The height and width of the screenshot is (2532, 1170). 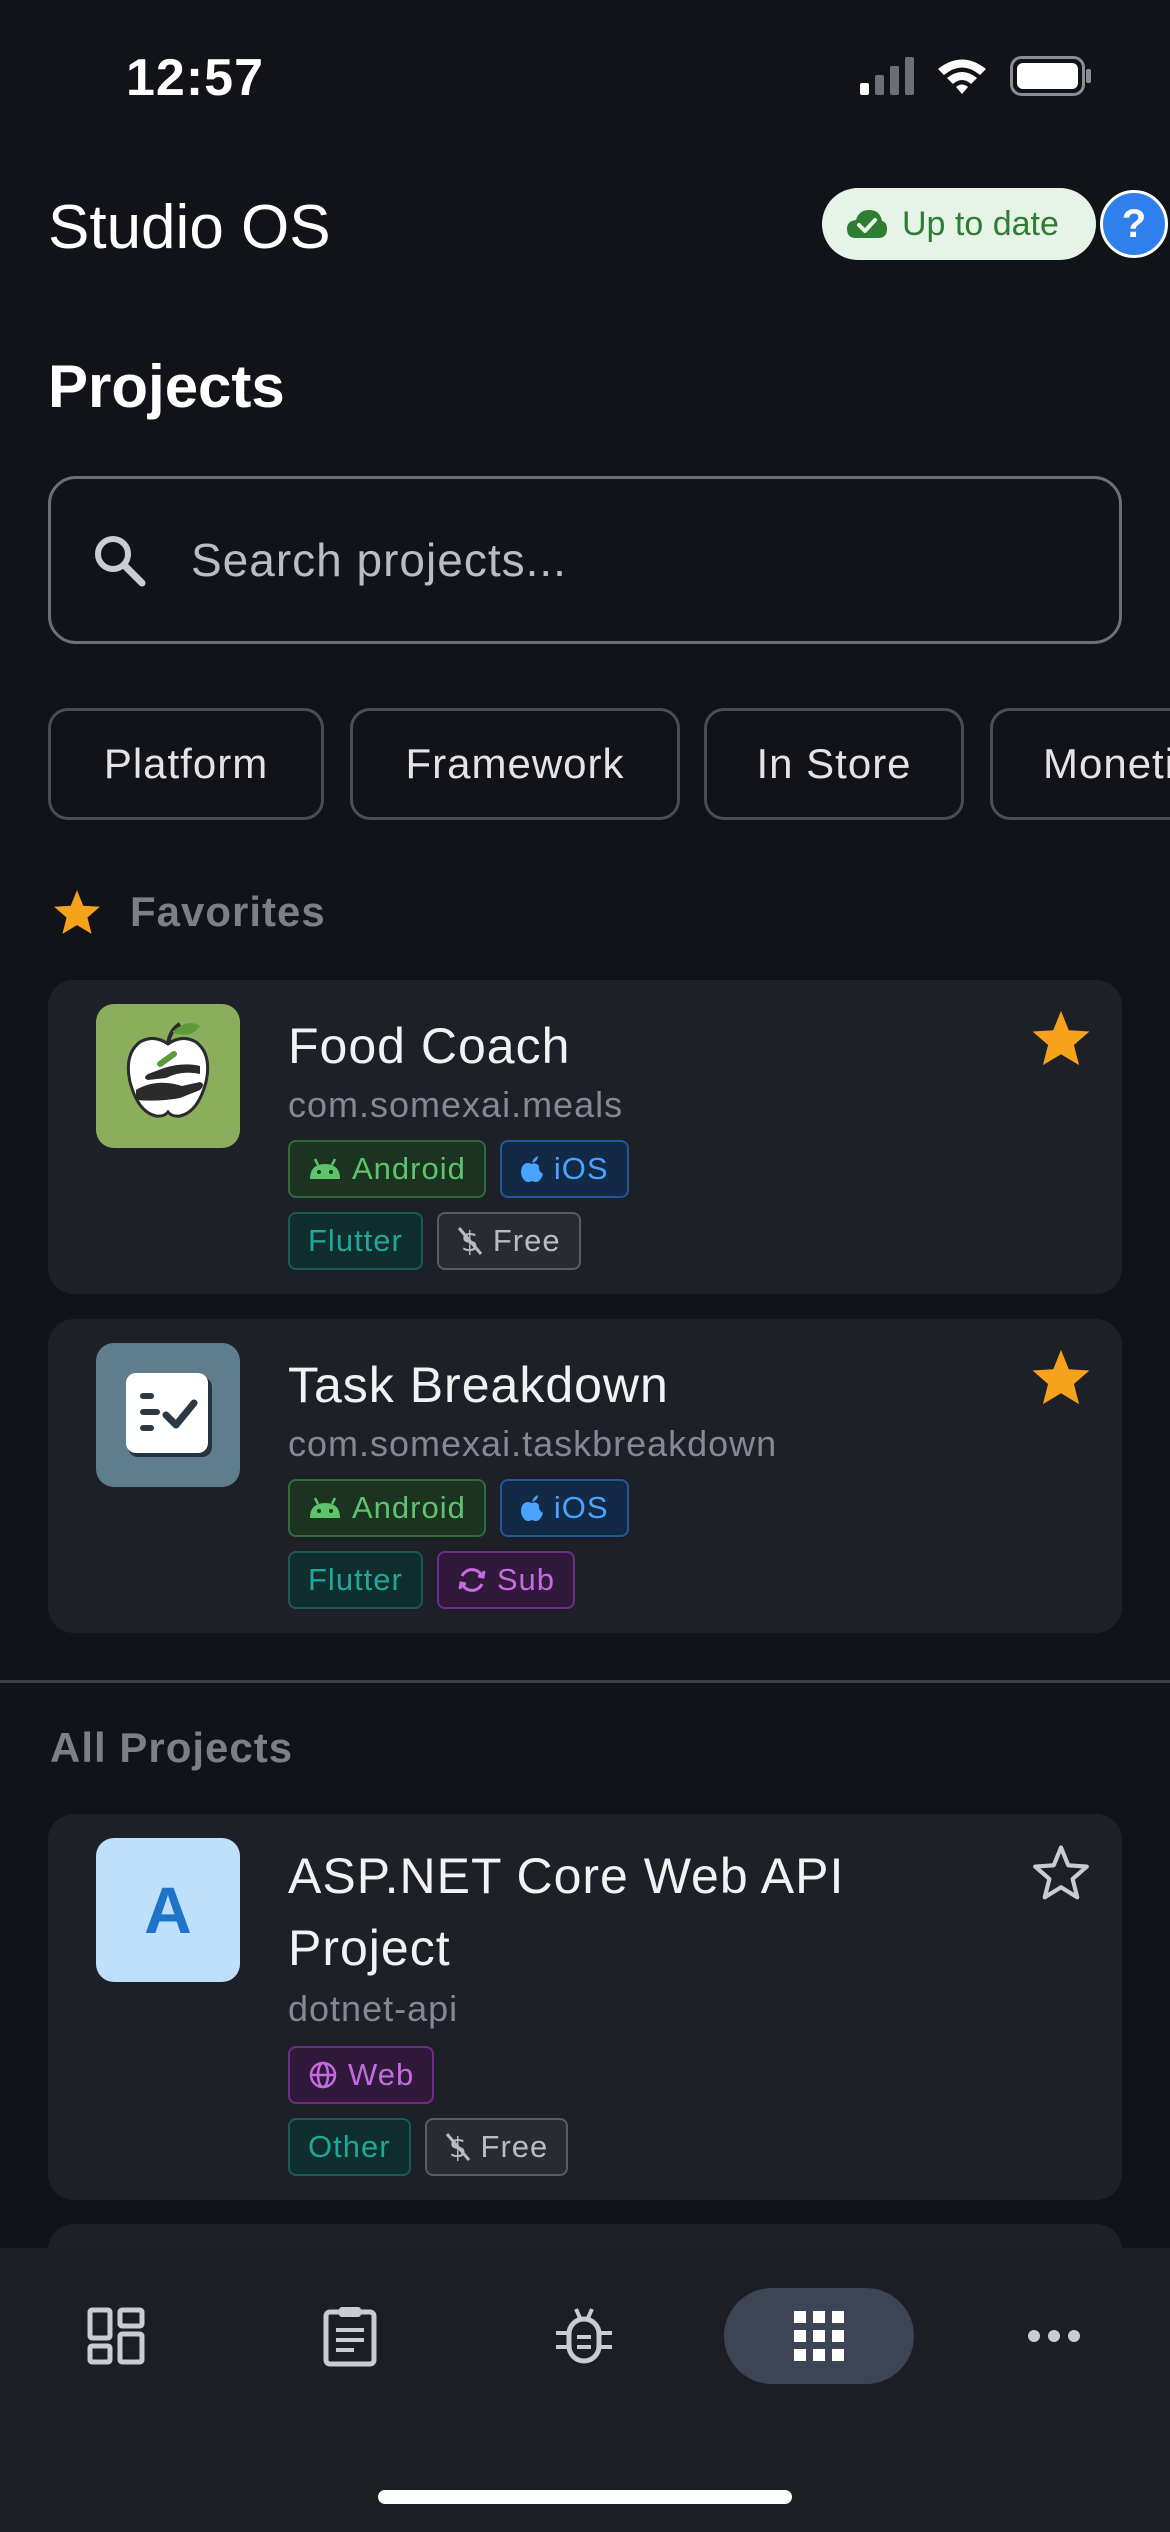 What do you see at coordinates (168, 1070) in the screenshot?
I see `apple-hands-icon` at bounding box center [168, 1070].